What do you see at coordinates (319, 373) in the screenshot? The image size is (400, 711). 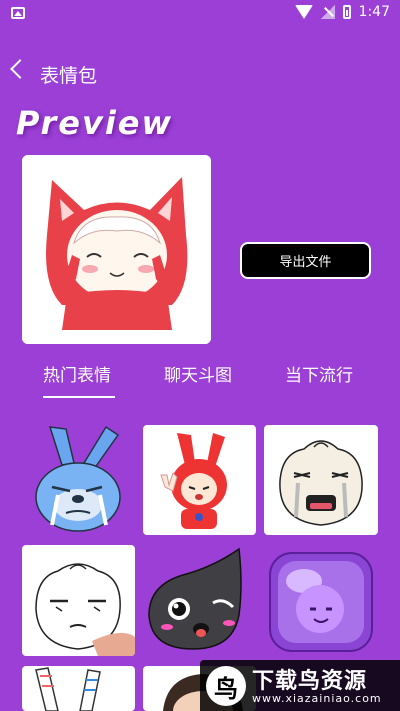 I see `tab-trending: 当下流行` at bounding box center [319, 373].